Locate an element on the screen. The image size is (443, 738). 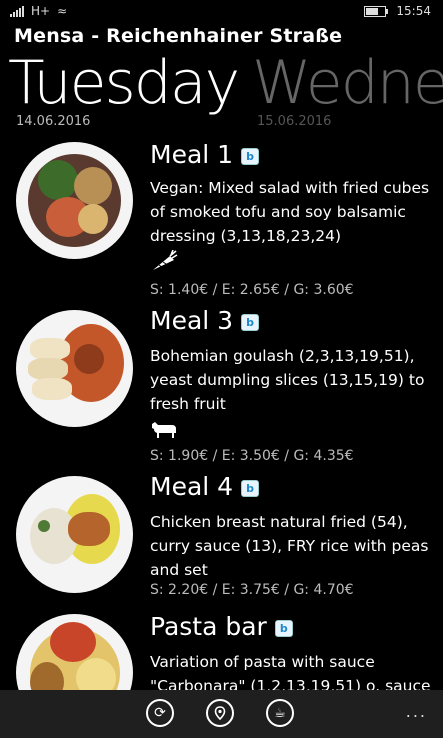
battery-icon is located at coordinates (376, 11).